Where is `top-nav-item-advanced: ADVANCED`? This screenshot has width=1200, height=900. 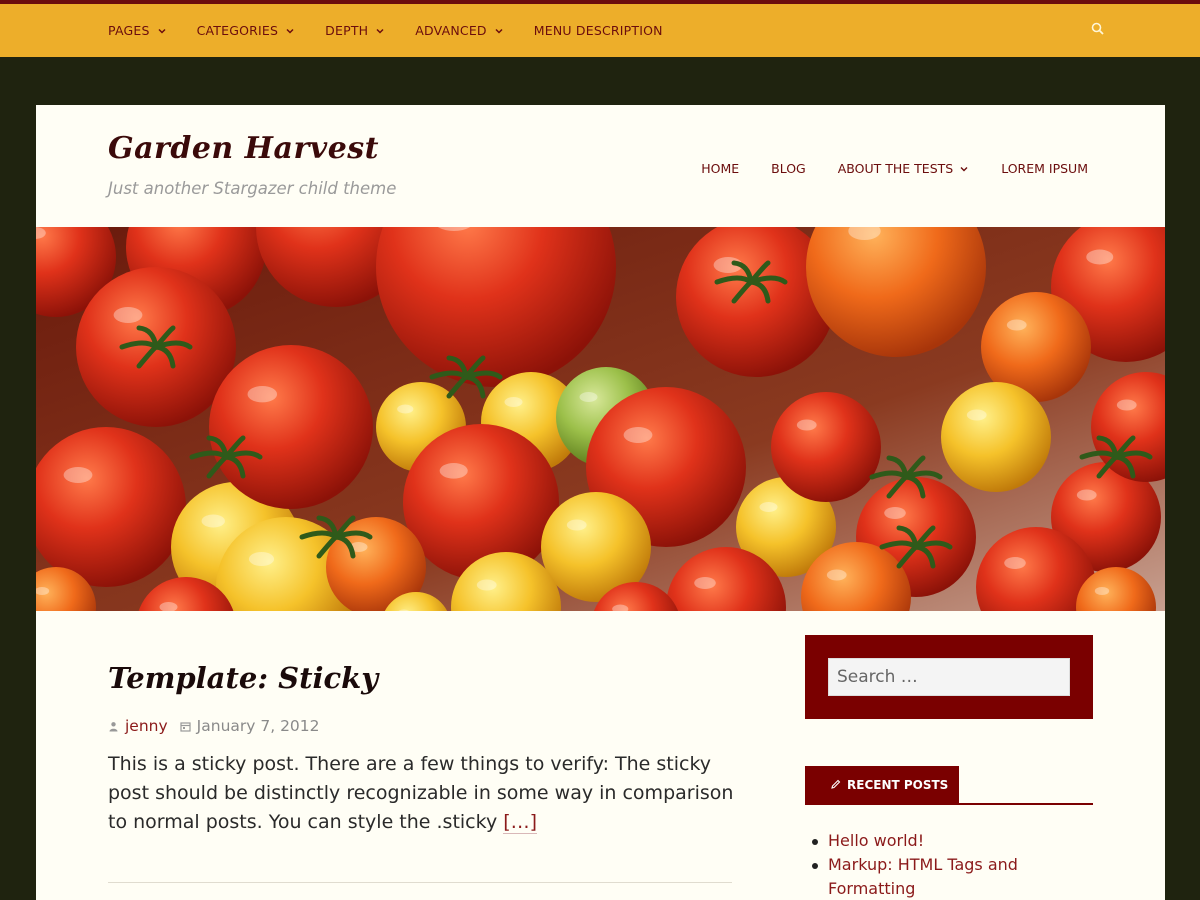 top-nav-item-advanced: ADVANCED is located at coordinates (459, 30).